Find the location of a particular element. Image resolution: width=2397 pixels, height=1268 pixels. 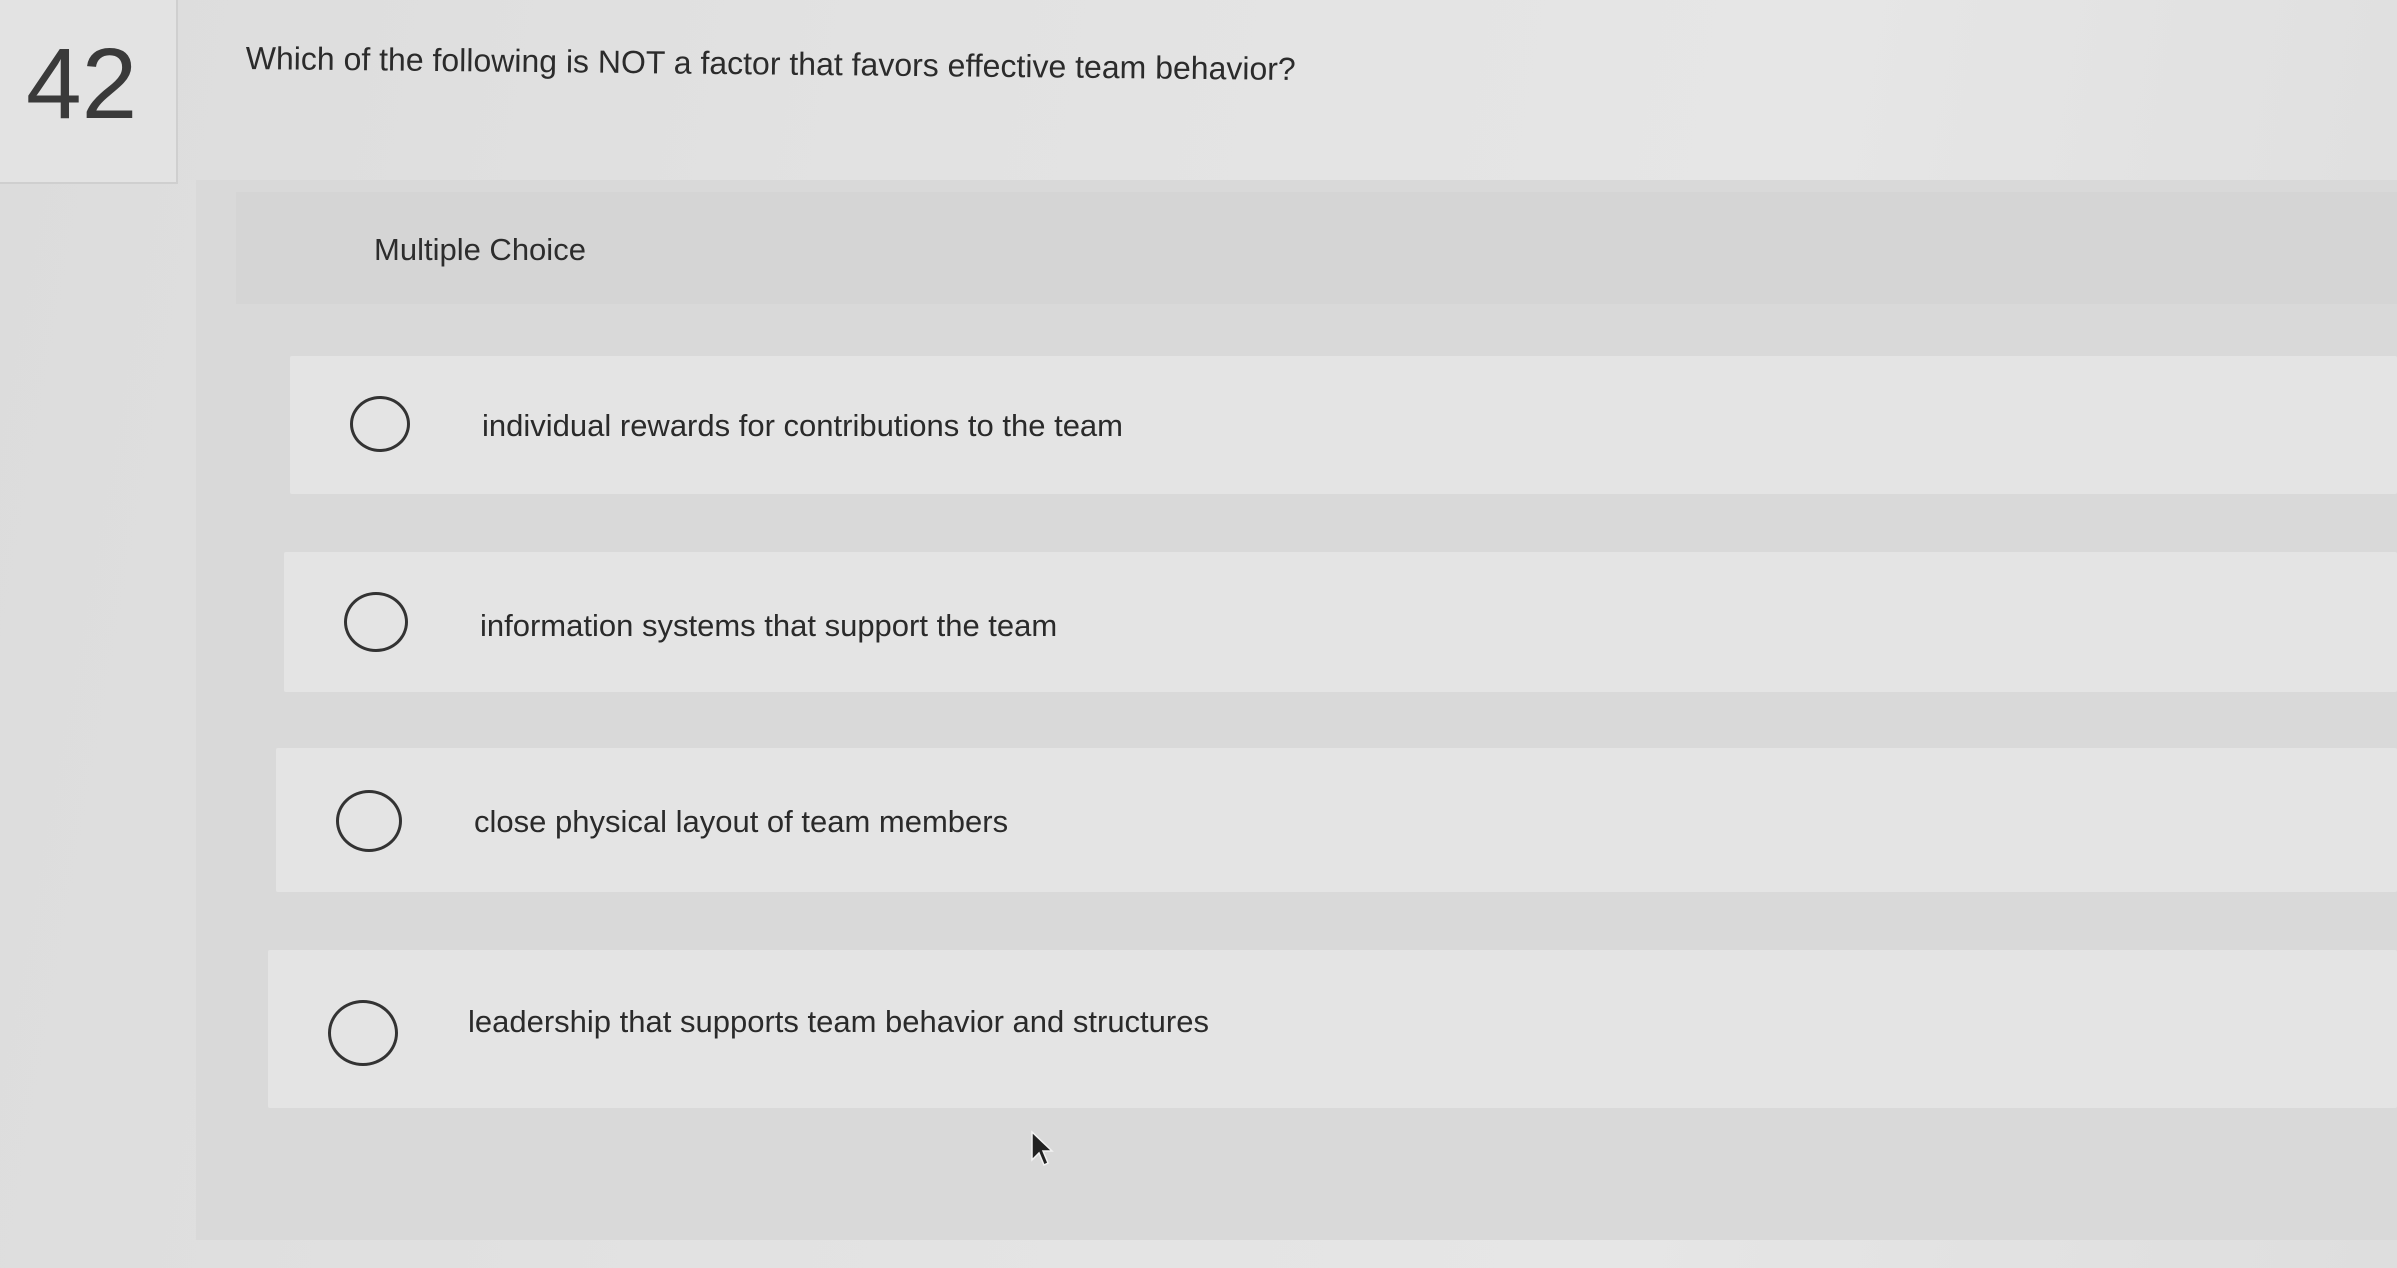

question-number: 42 is located at coordinates (82, 84).